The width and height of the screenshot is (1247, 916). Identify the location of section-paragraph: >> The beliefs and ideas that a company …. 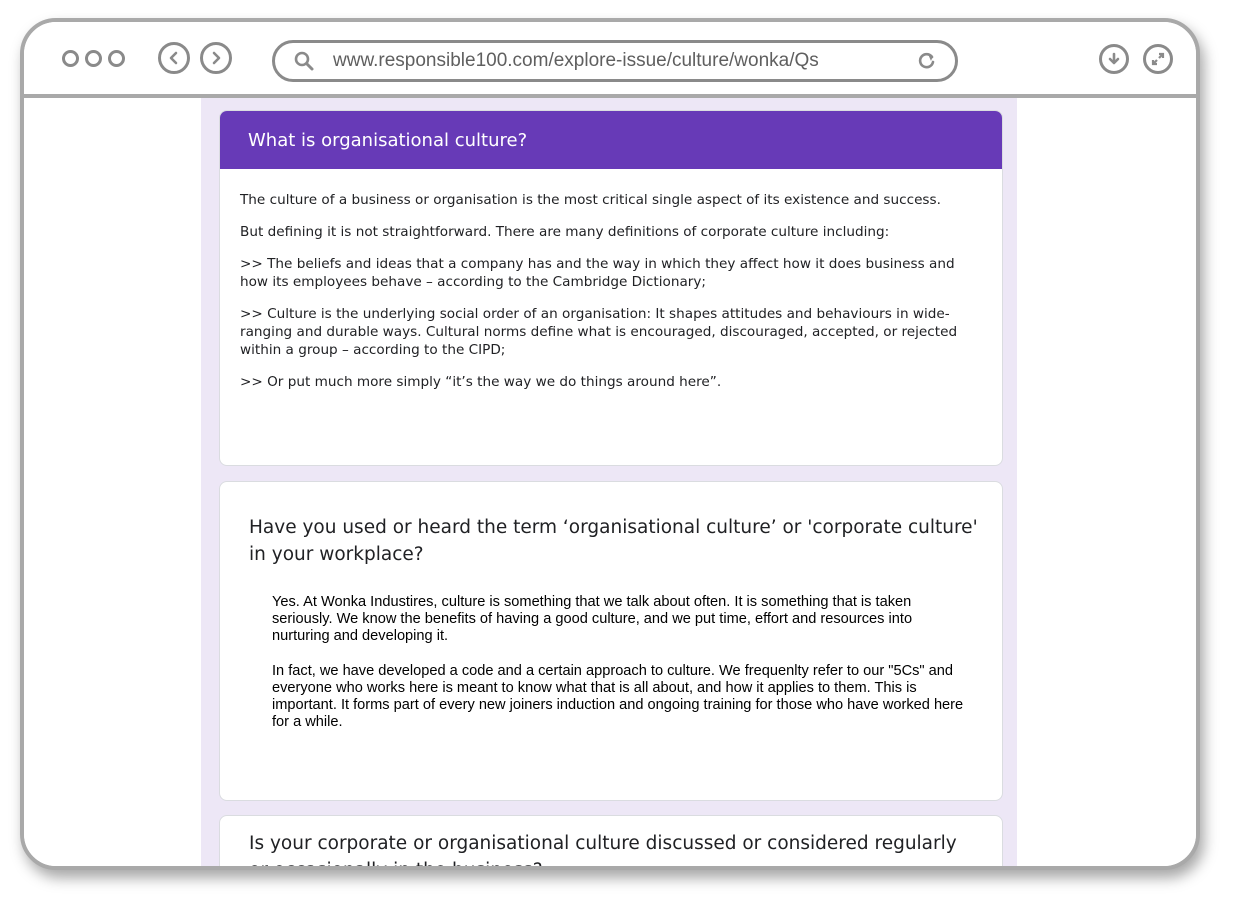
(597, 273).